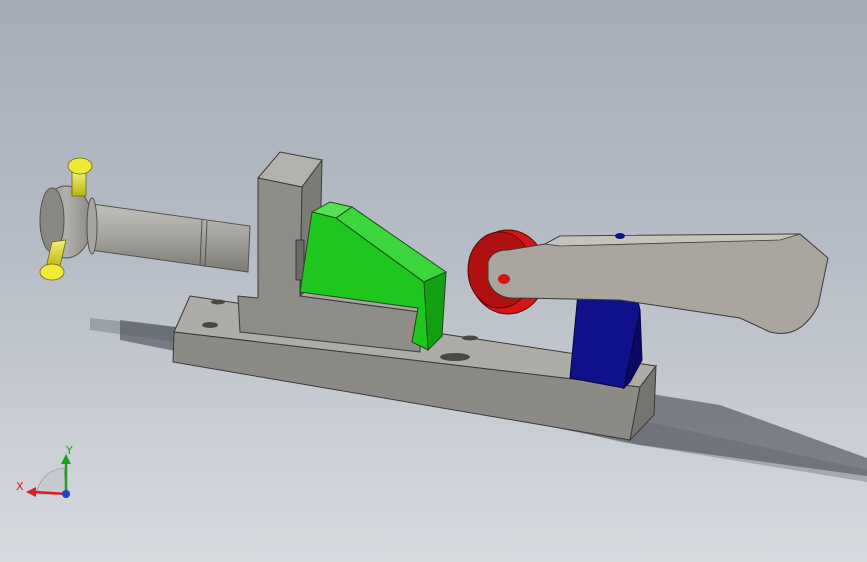 The width and height of the screenshot is (867, 562). Describe the element at coordinates (68, 222) in the screenshot. I see `shaft-end-collar` at that location.